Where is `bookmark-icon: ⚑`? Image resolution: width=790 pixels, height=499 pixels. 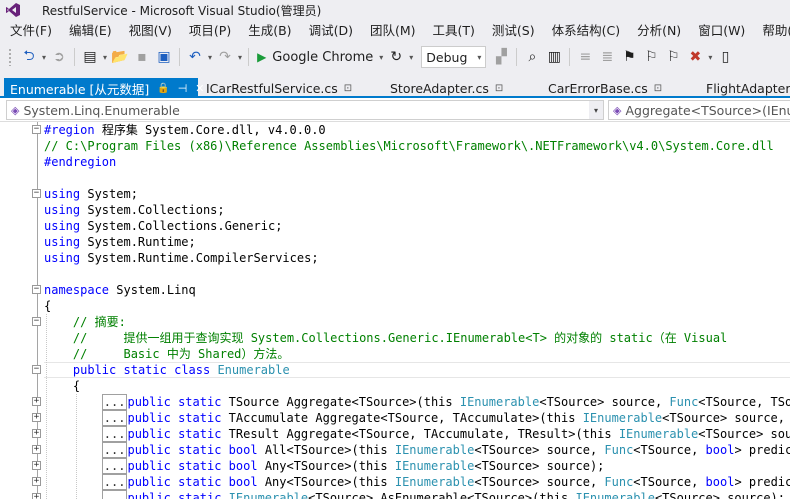 bookmark-icon: ⚑ is located at coordinates (629, 57).